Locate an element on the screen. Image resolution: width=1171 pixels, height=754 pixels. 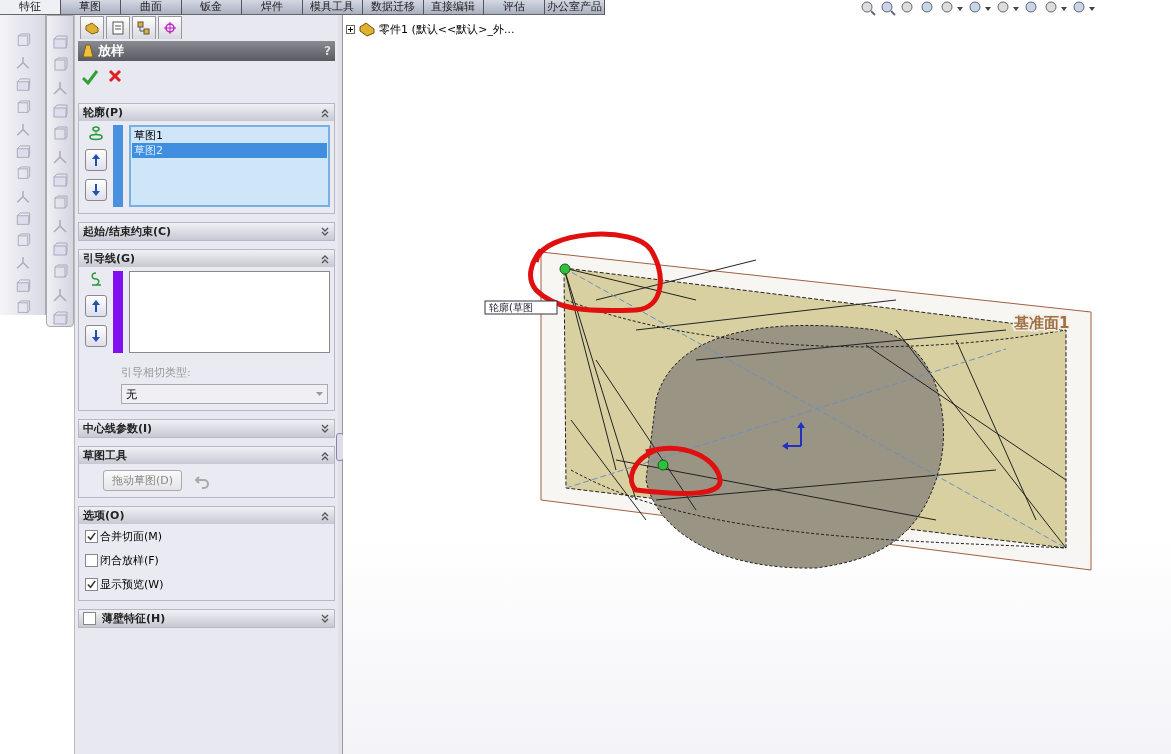
zoom-fit-icon is located at coordinates (868, 8).